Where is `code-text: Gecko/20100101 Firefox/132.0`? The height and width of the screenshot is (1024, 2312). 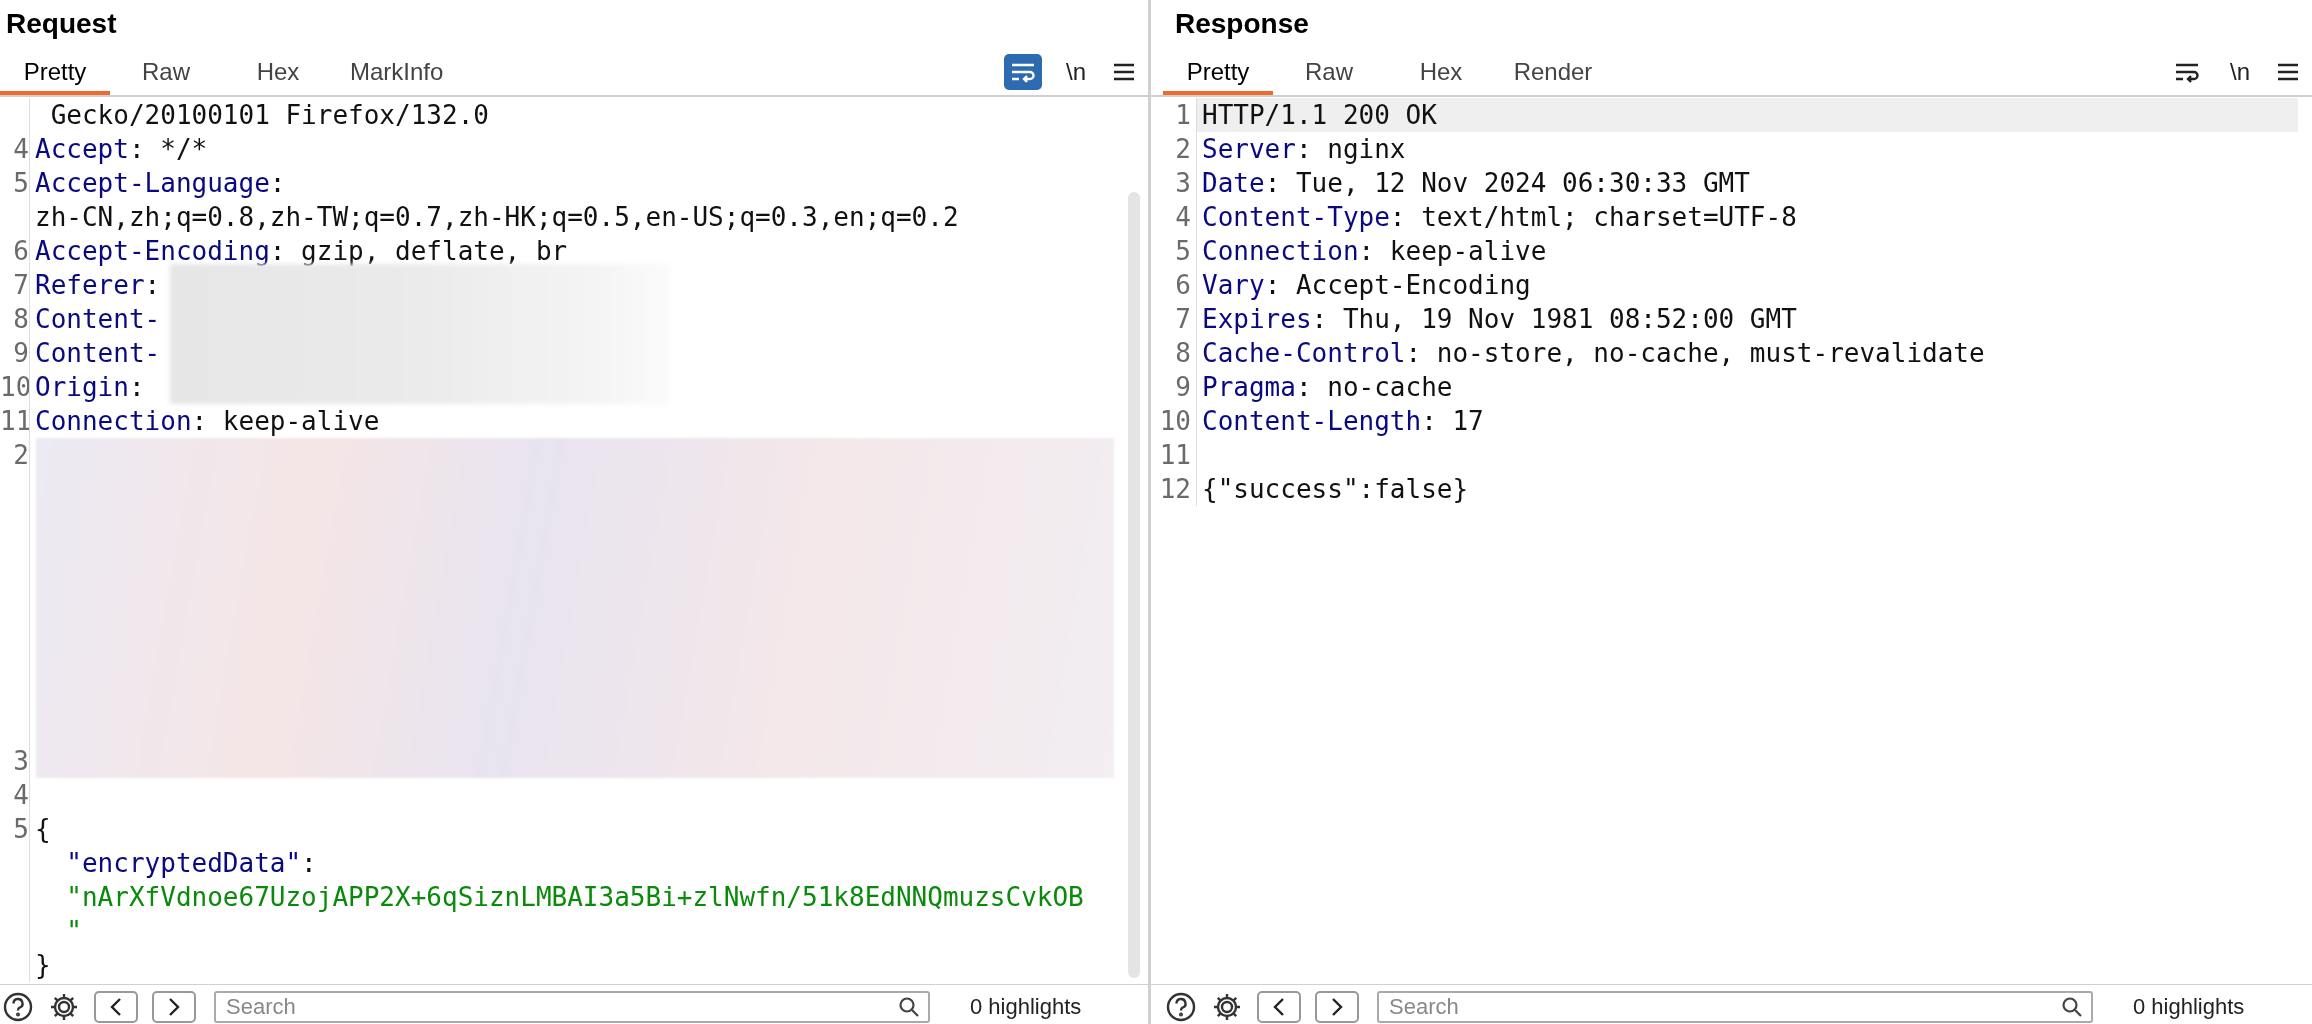
code-text: Gecko/20100101 Firefox/132.0 is located at coordinates (269, 115).